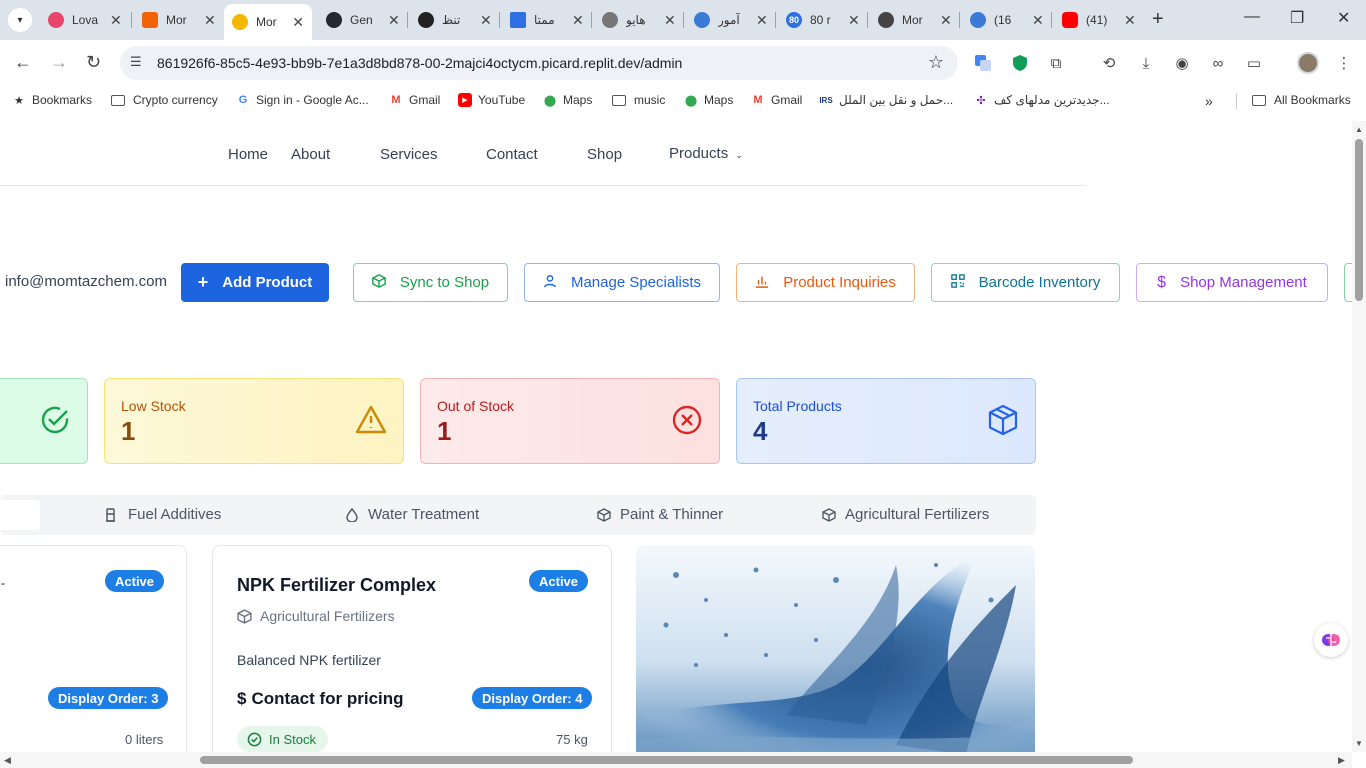 This screenshot has height=768, width=1366. I want to click on menu-icon: ⋮, so click(1344, 63).